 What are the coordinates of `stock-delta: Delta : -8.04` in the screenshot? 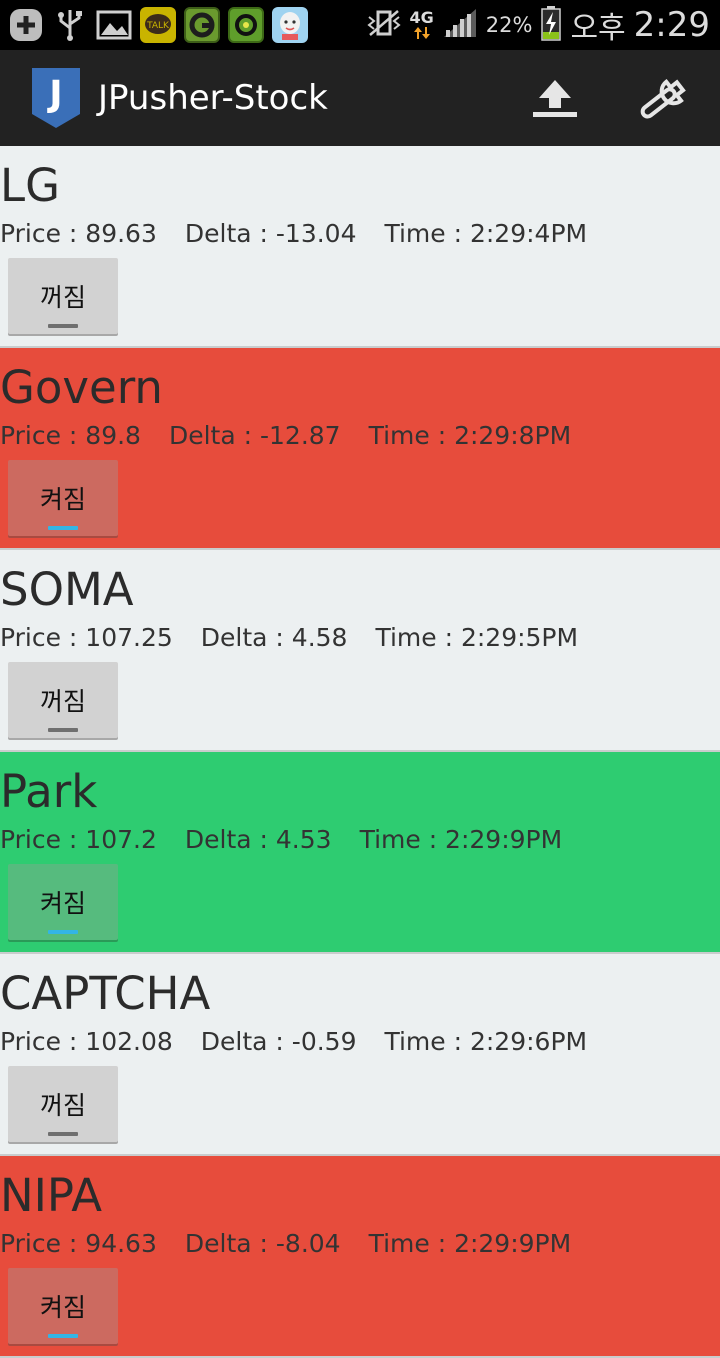 It's located at (262, 1243).